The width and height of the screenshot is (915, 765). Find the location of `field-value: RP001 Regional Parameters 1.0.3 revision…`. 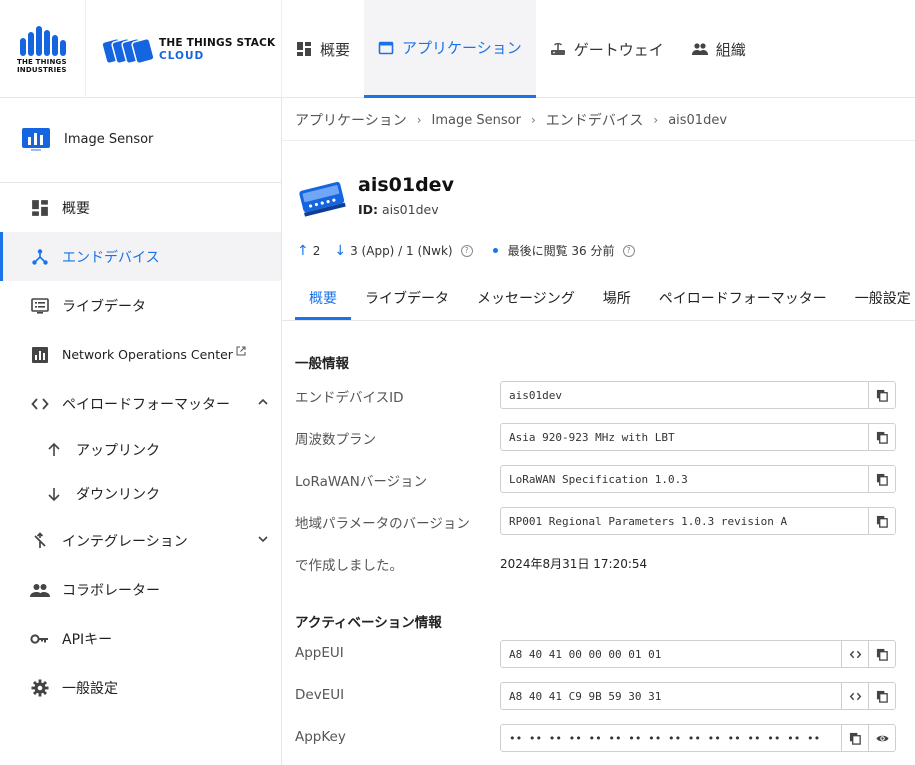

field-value: RP001 Regional Parameters 1.0.3 revision… is located at coordinates (684, 521).